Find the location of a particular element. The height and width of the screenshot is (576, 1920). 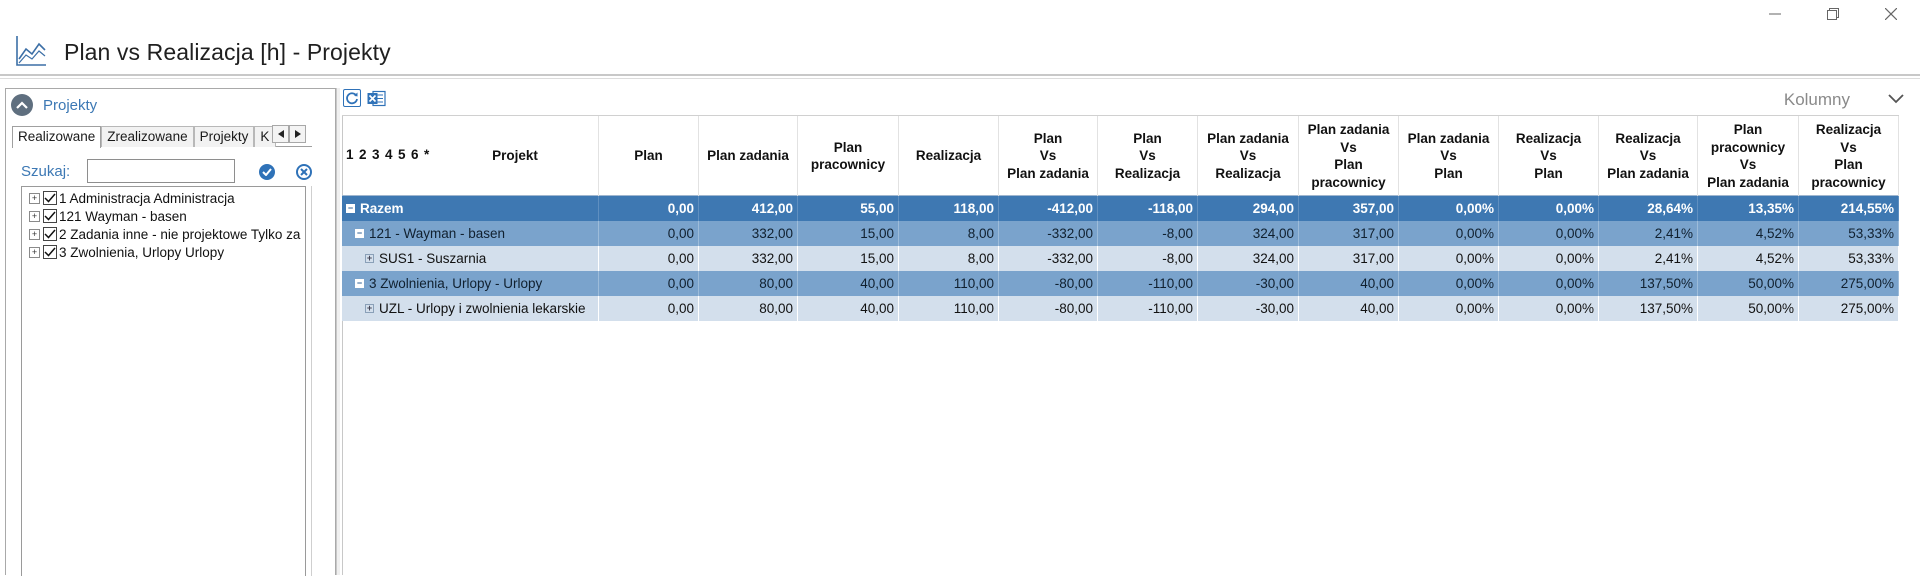

level-6-button: 6 is located at coordinates (415, 154).